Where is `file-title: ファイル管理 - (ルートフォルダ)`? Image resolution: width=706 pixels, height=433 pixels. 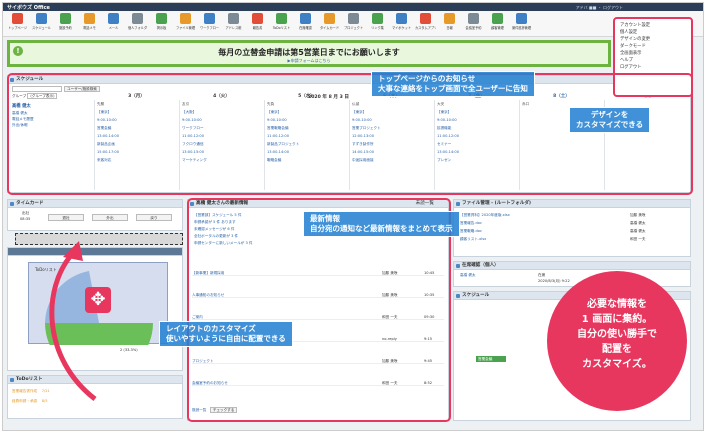
file-title: ファイル管理 - (ルートフォルダ) is located at coordinates (497, 203).